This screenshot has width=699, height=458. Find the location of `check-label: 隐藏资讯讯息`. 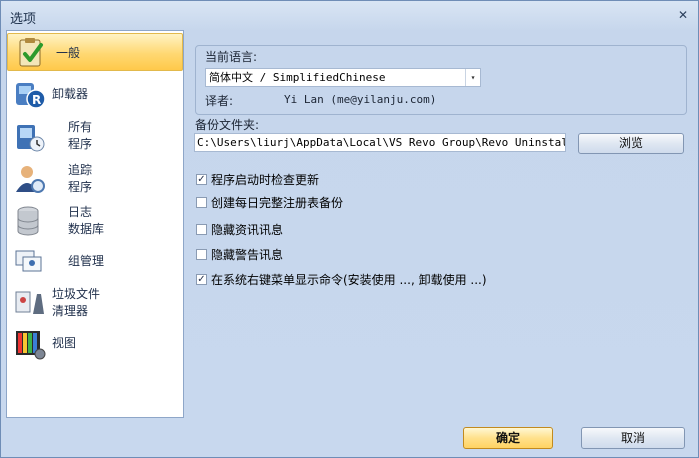

check-label: 隐藏资讯讯息 is located at coordinates (247, 230).